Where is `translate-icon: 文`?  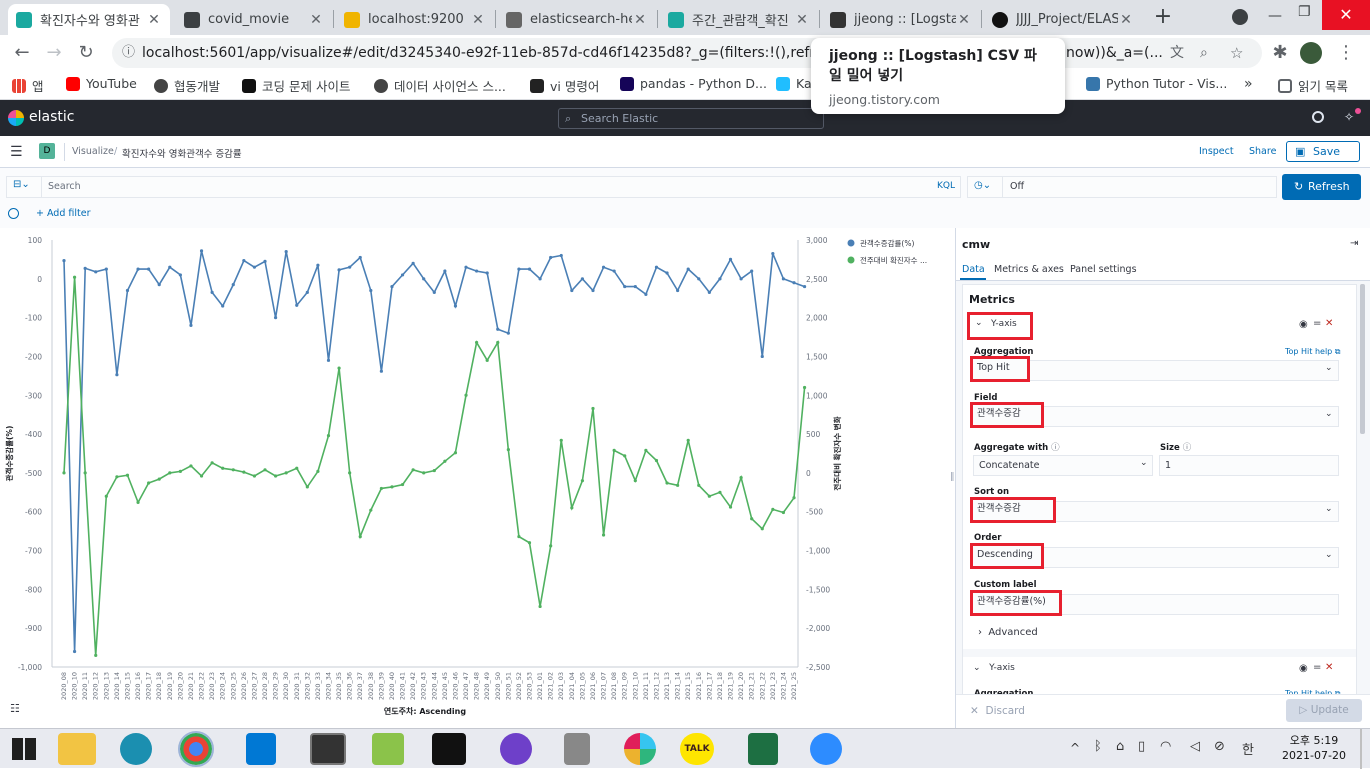 translate-icon: 文 is located at coordinates (1177, 53).